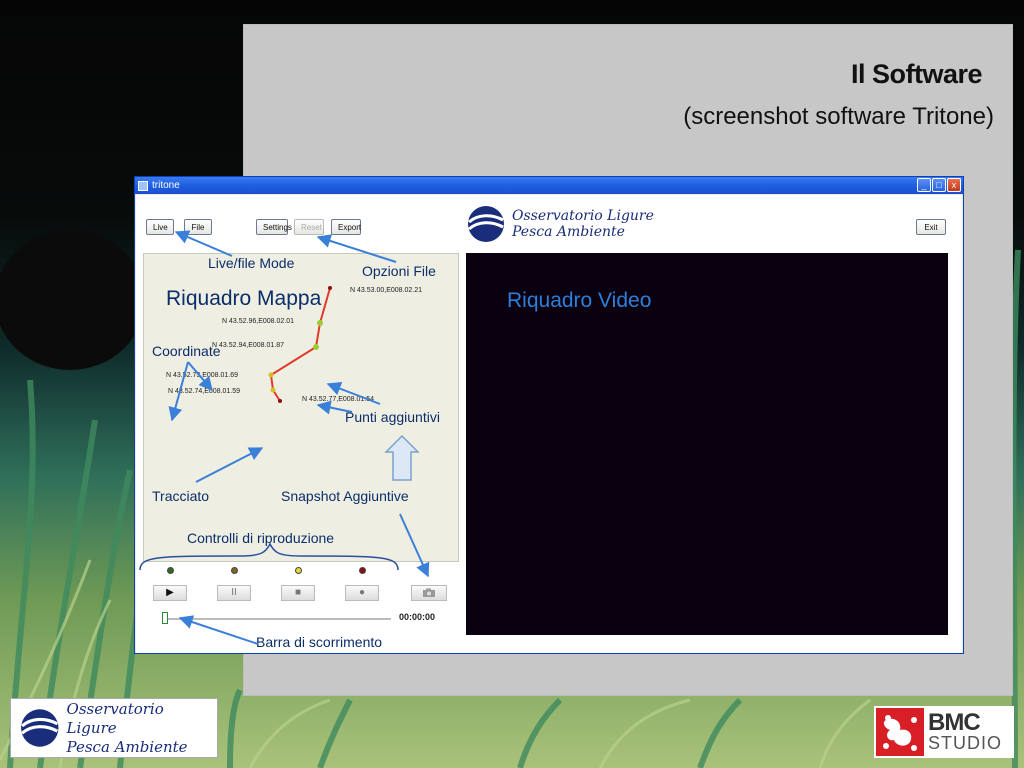 This screenshot has height=768, width=1024. I want to click on annotation-live-file-mode: Live/file Mode, so click(251, 263).